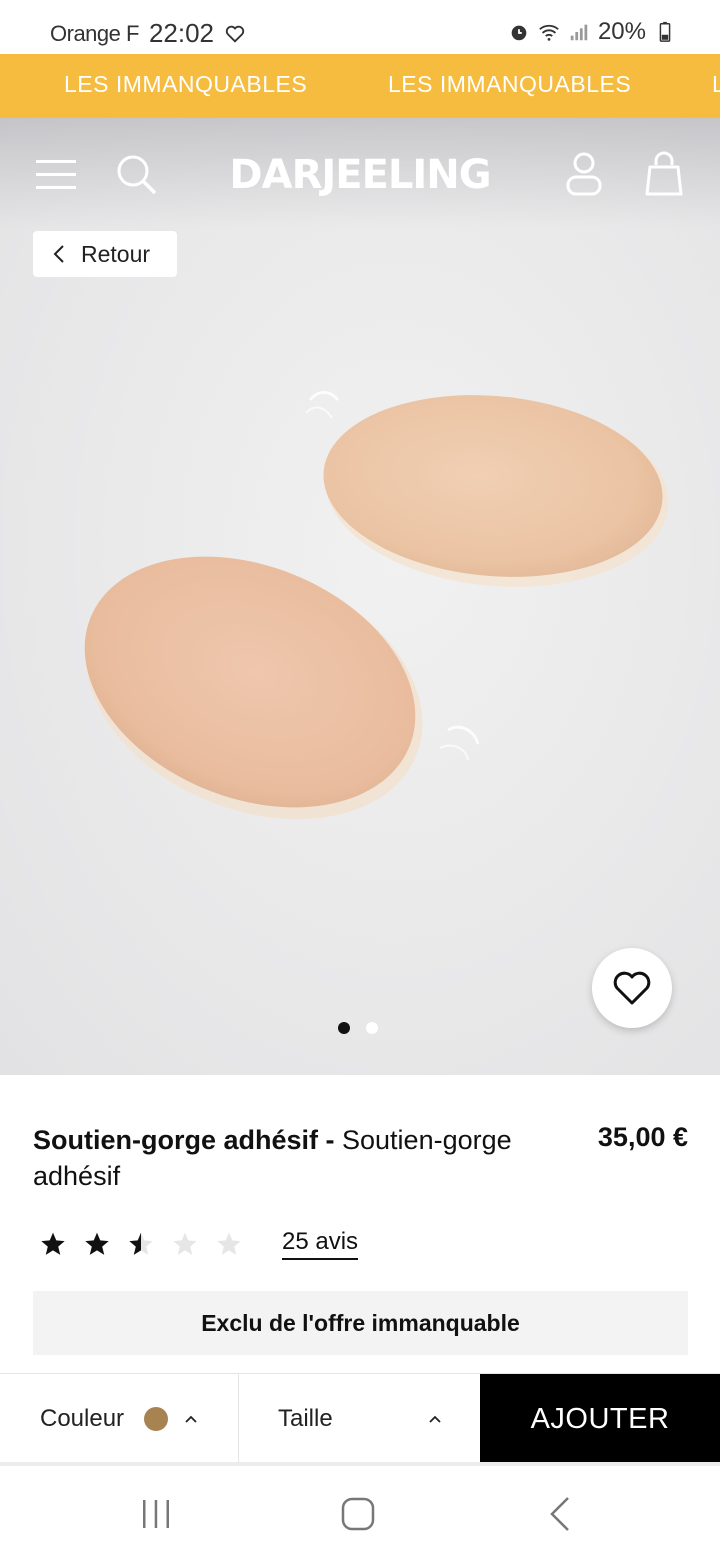  What do you see at coordinates (305, 1418) in the screenshot?
I see `size-label: Taille` at bounding box center [305, 1418].